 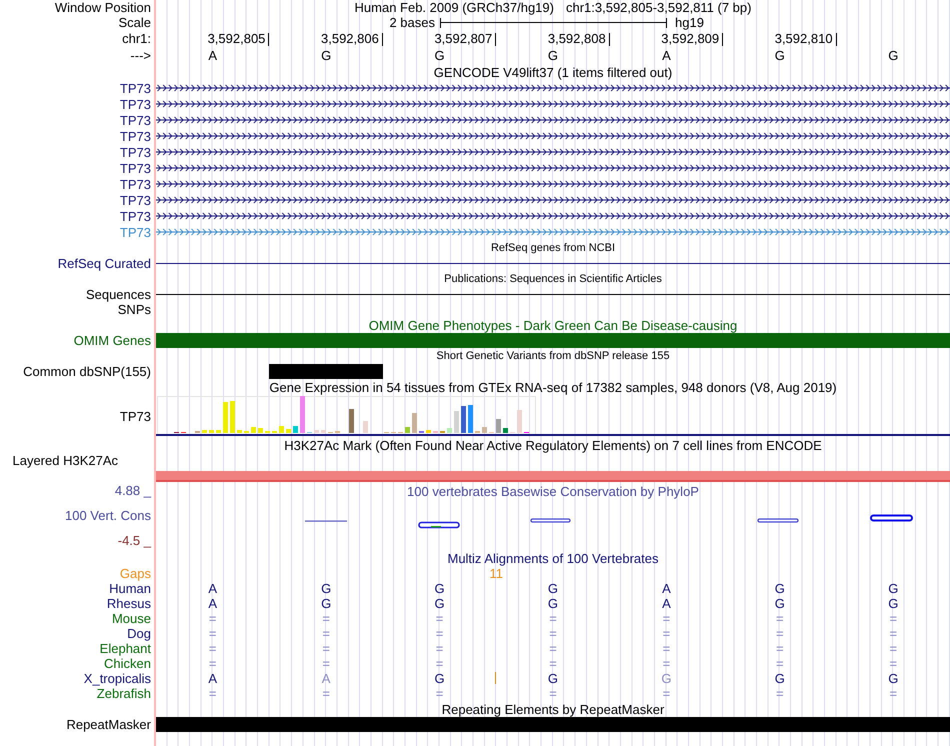 I want to click on track-title: Publications: Sequences in Scientific Articles, so click(x=553, y=279).